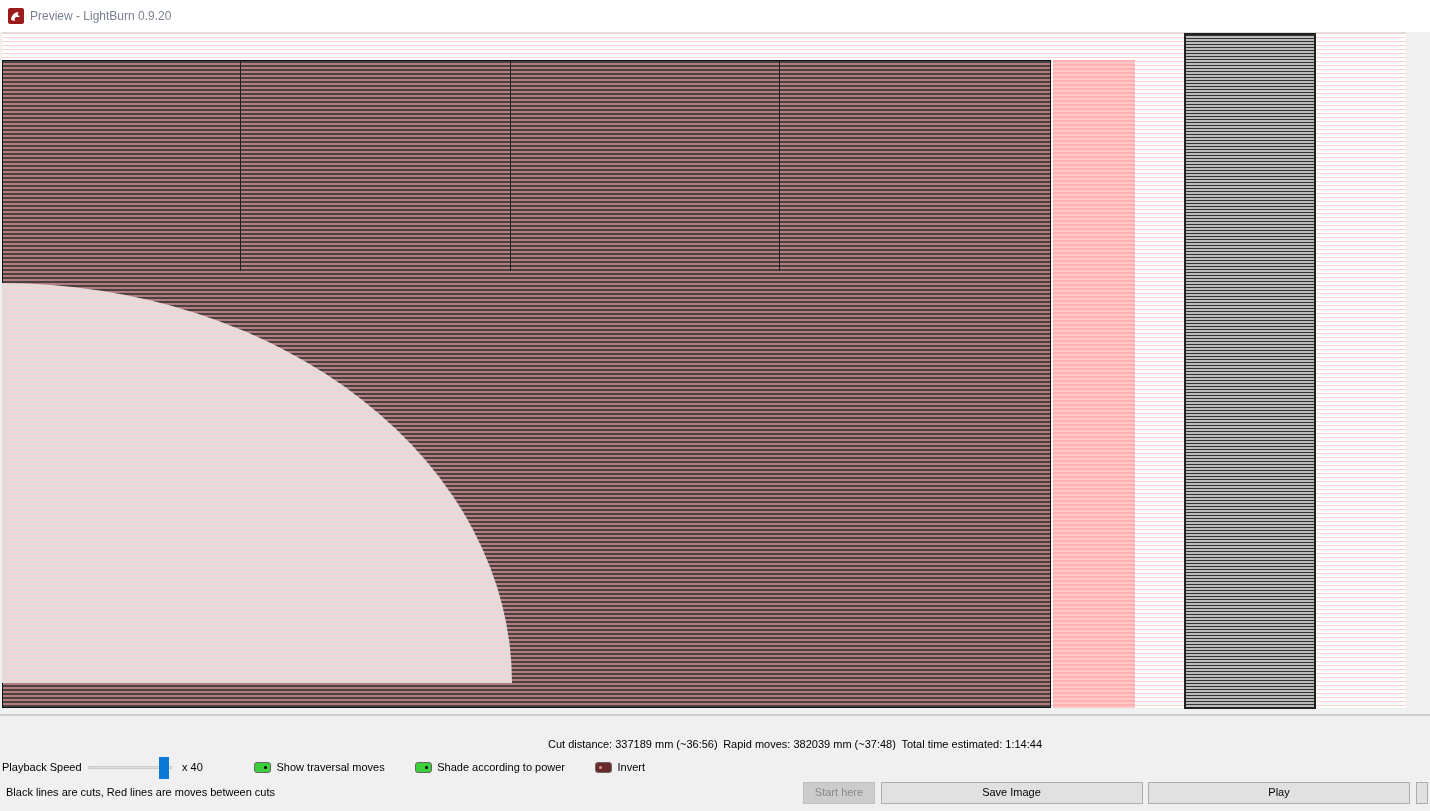 The height and width of the screenshot is (811, 1430). I want to click on rapid-moves-text: Rapid moves: 382039 mm (~37:48), so click(809, 744).